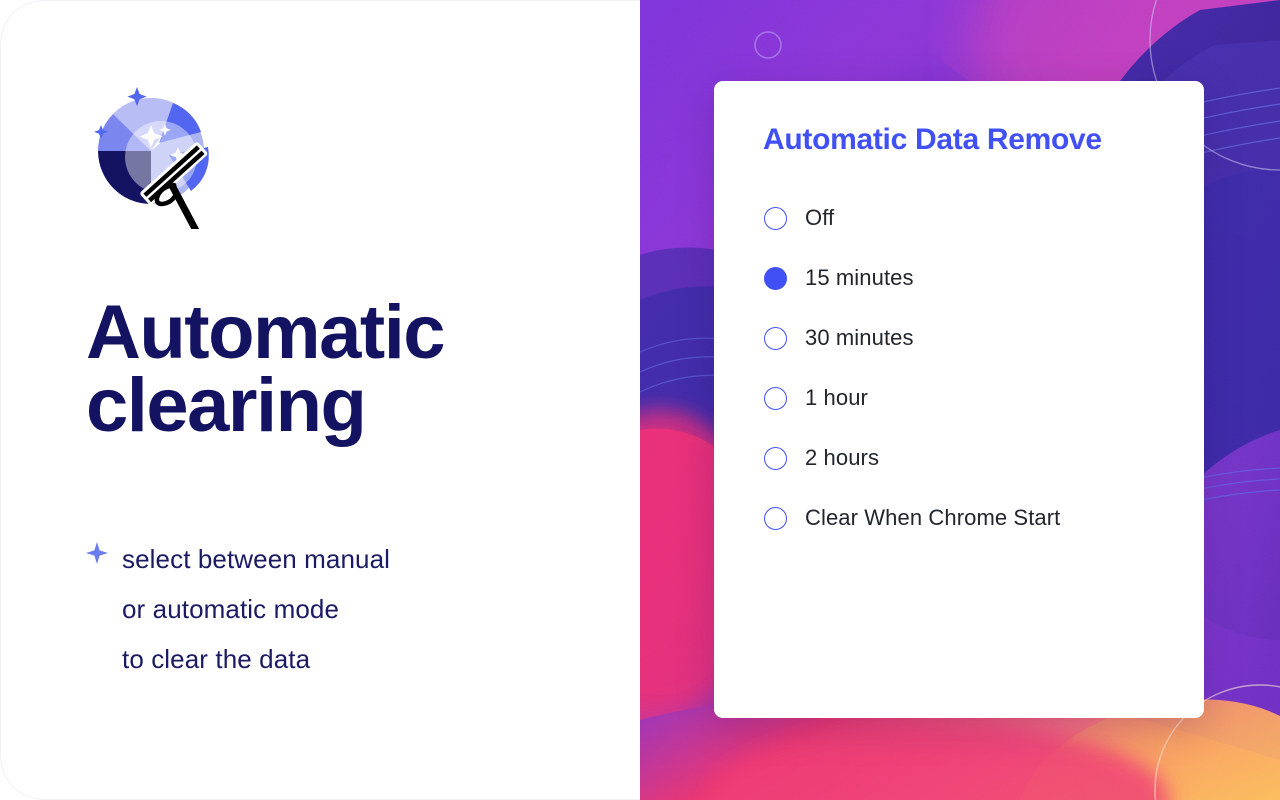 The image size is (1280, 800). I want to click on squeegee-cleaning-illustration, so click(156, 156).